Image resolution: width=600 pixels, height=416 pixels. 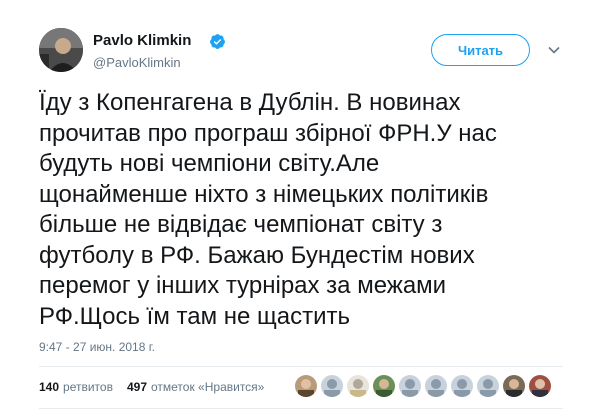 I want to click on tweet-line: прочитав про програш збірної ФРН.У нас, so click(x=268, y=133).